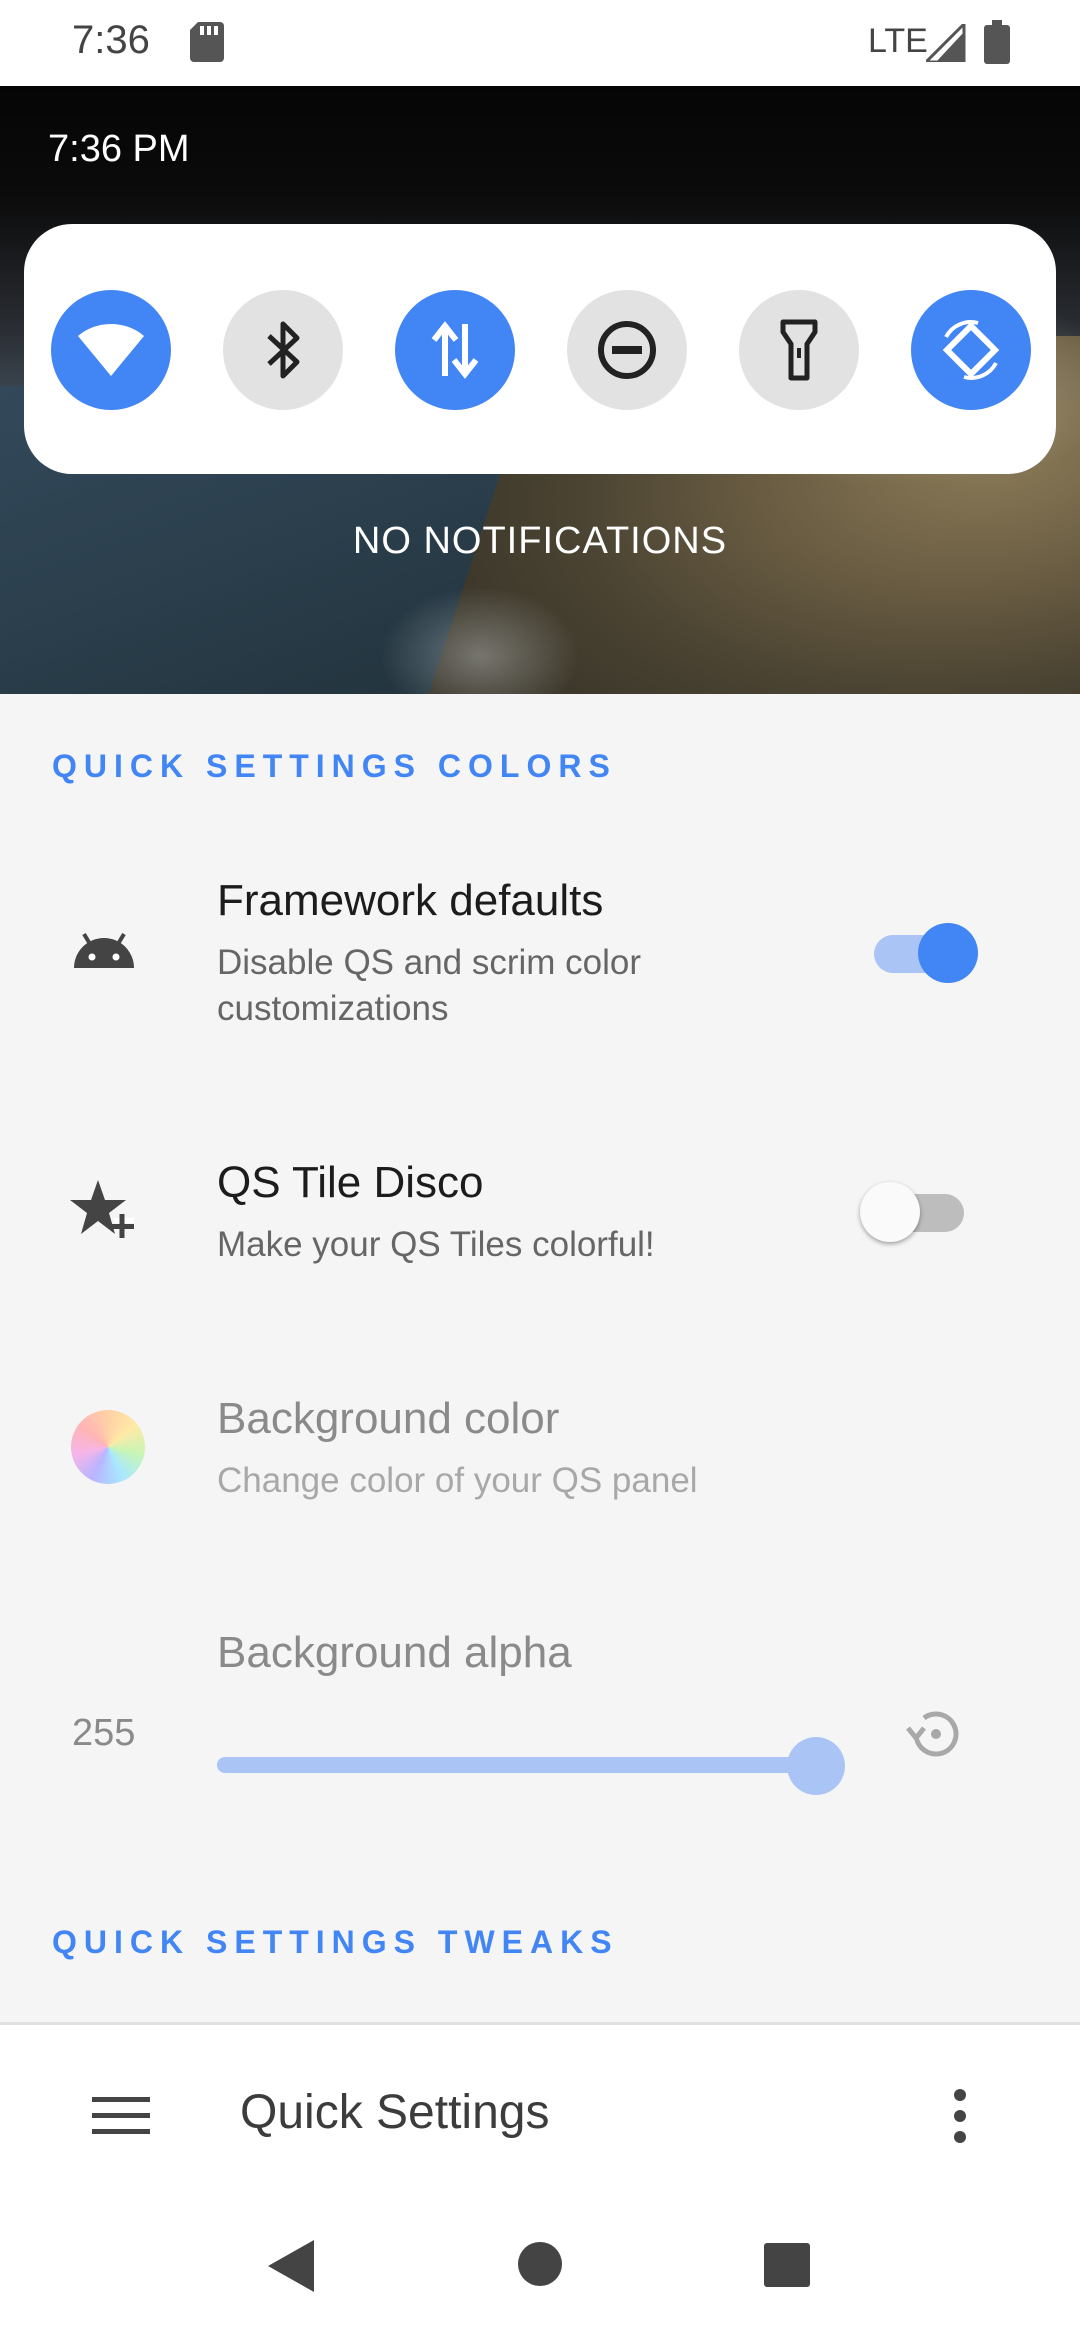 The image size is (1080, 2340). Describe the element at coordinates (111, 40) in the screenshot. I see `status-time: 7:36` at that location.